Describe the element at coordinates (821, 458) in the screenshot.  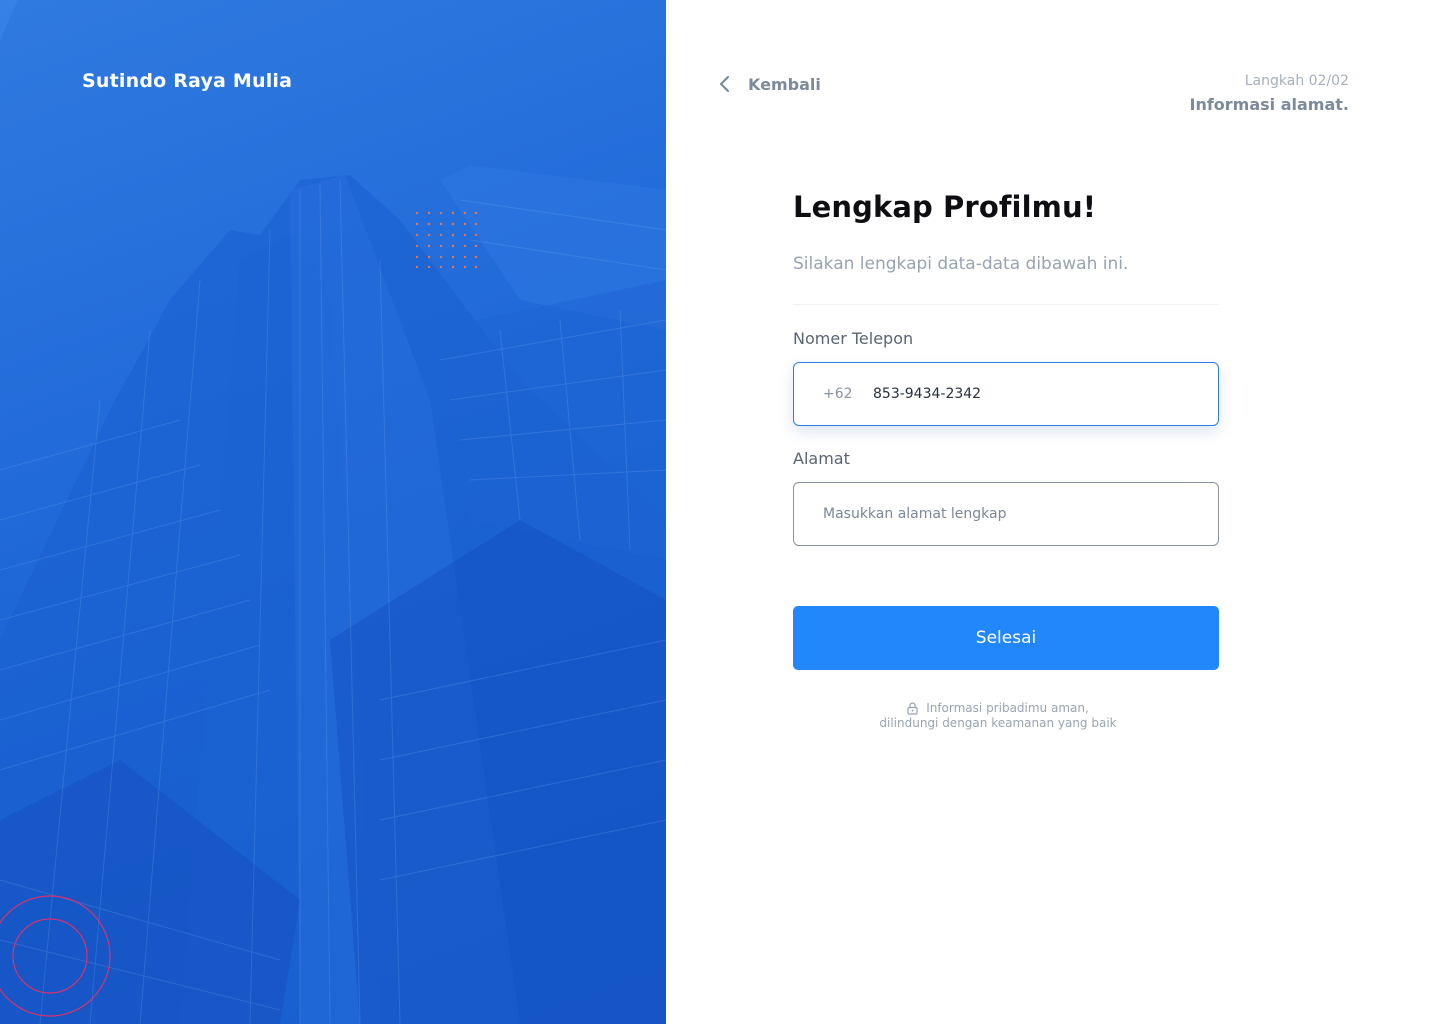
I see `address-label: Alamat` at that location.